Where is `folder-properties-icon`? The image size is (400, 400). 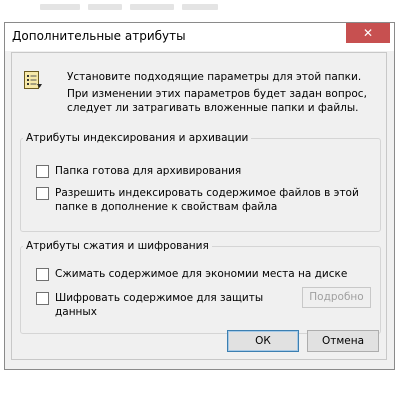
folder-properties-icon is located at coordinates (33, 80).